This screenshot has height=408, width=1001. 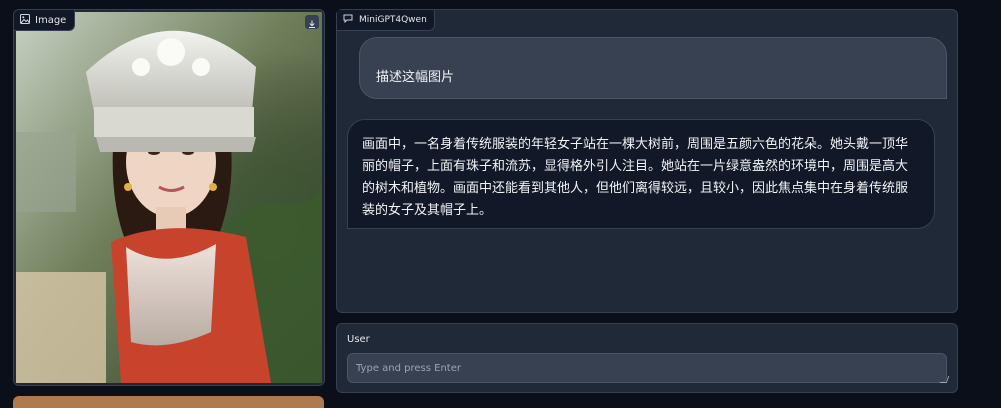 I want to click on chatbot-label-tag: MiniGPT4Qwen, so click(x=386, y=20).